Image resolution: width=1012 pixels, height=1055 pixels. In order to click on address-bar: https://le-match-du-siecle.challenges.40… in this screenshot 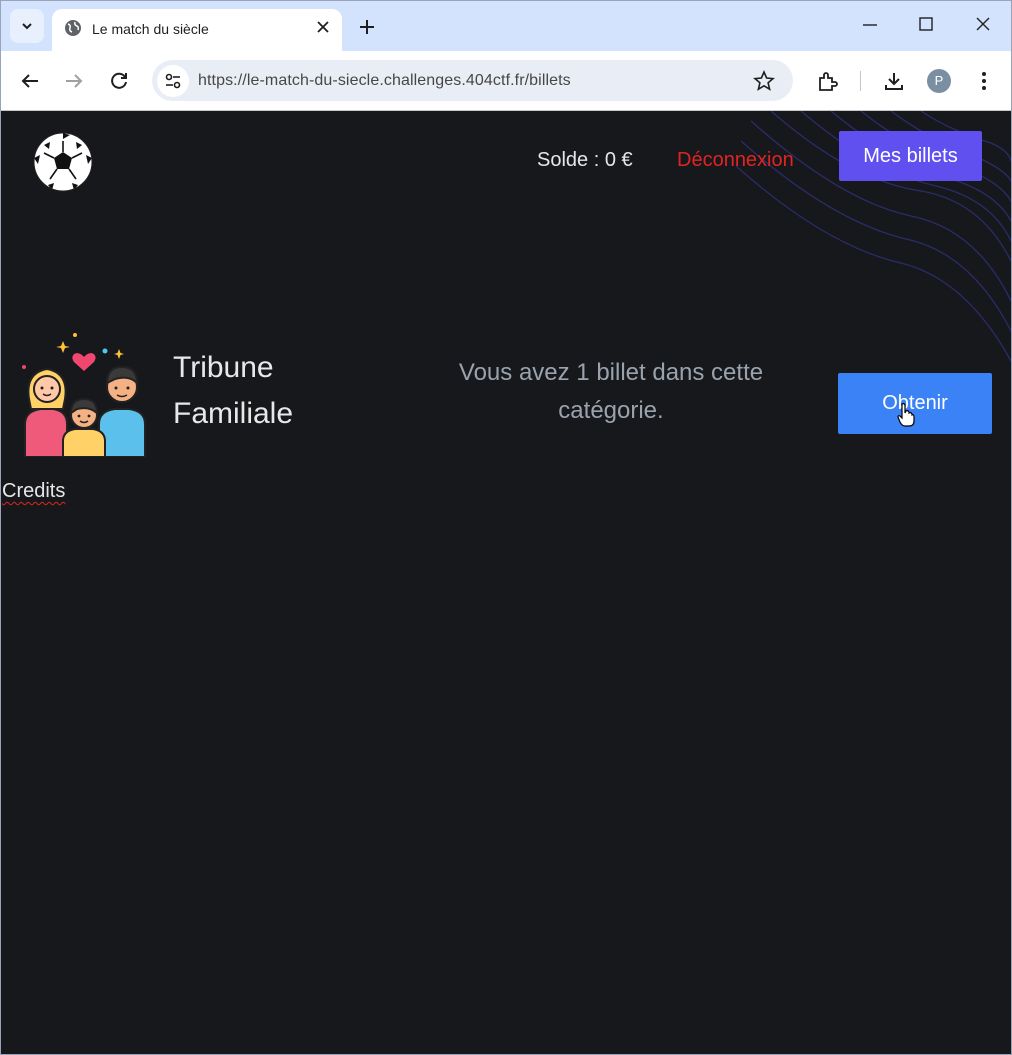, I will do `click(472, 80)`.